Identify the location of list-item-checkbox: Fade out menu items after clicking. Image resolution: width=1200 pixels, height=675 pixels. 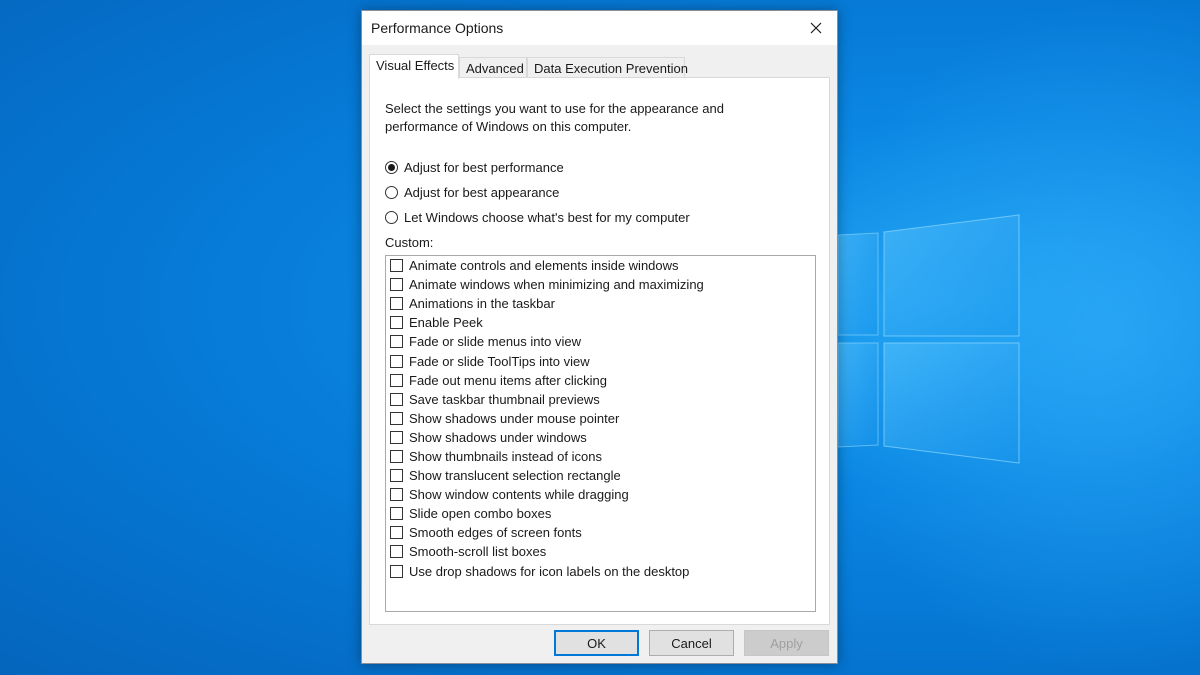
(600, 380).